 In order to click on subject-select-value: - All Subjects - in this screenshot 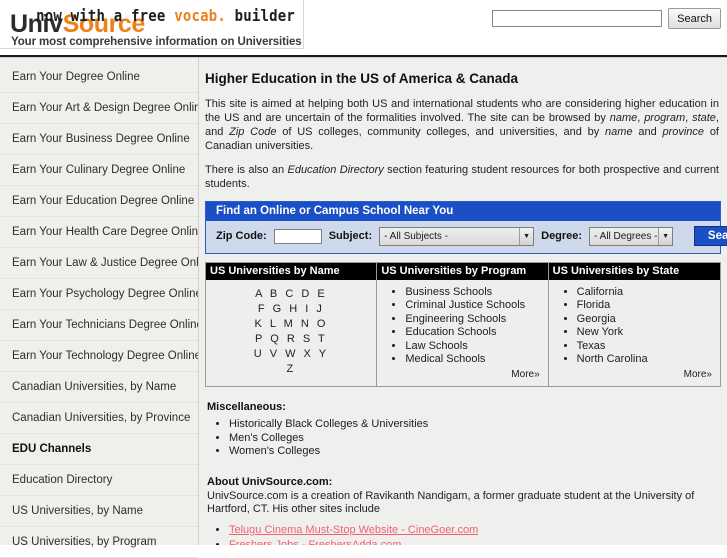, I will do `click(450, 236)`.